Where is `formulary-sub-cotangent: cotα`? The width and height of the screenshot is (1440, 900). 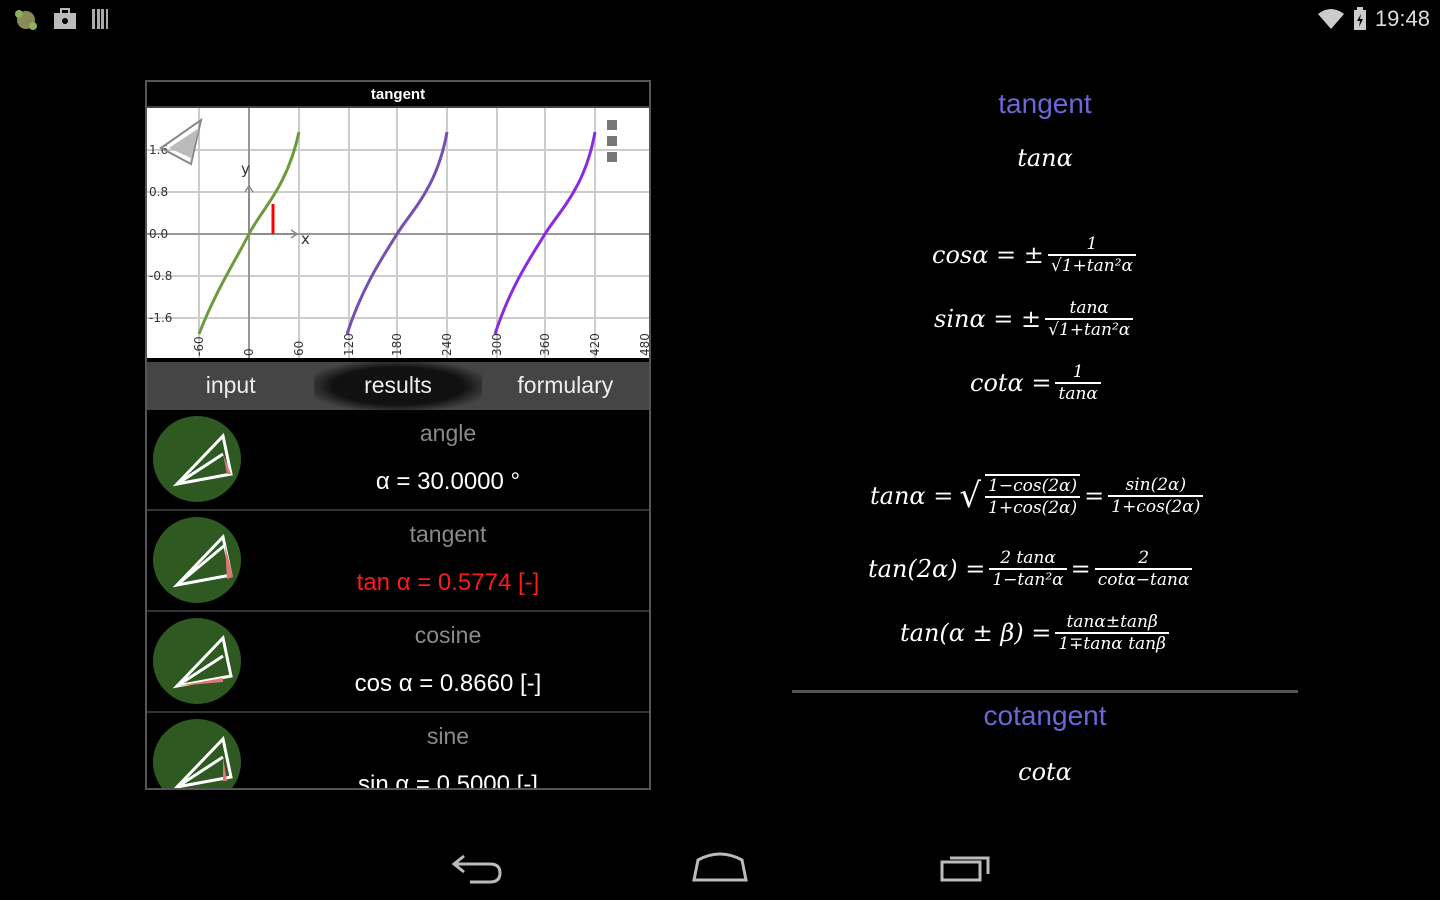
formulary-sub-cotangent: cotα is located at coordinates (1045, 772).